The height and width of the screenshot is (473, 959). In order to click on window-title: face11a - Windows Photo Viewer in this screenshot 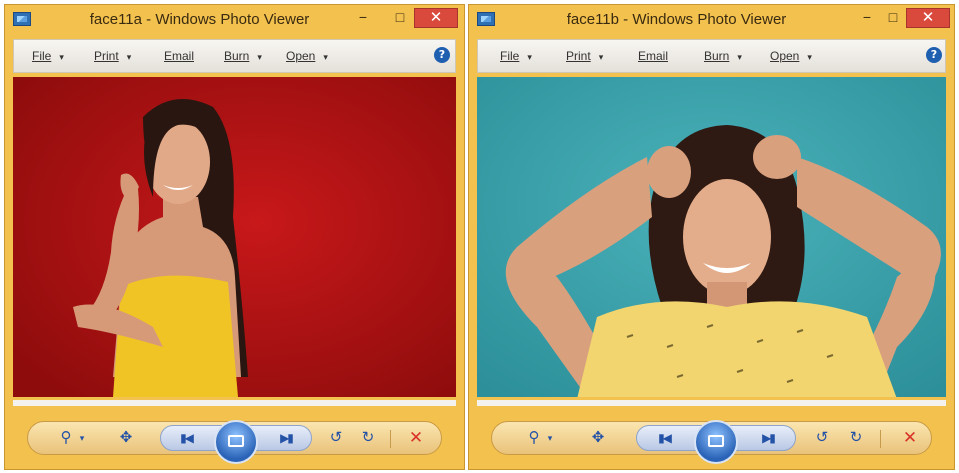, I will do `click(199, 19)`.